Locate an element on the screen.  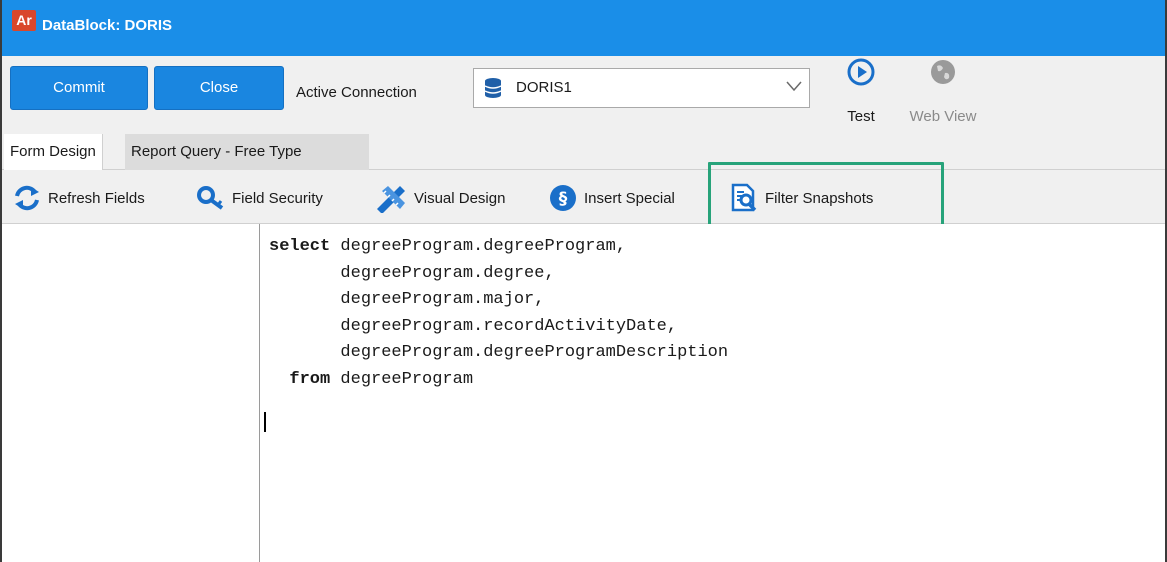
tab-form-design: Form Design is located at coordinates (53, 152).